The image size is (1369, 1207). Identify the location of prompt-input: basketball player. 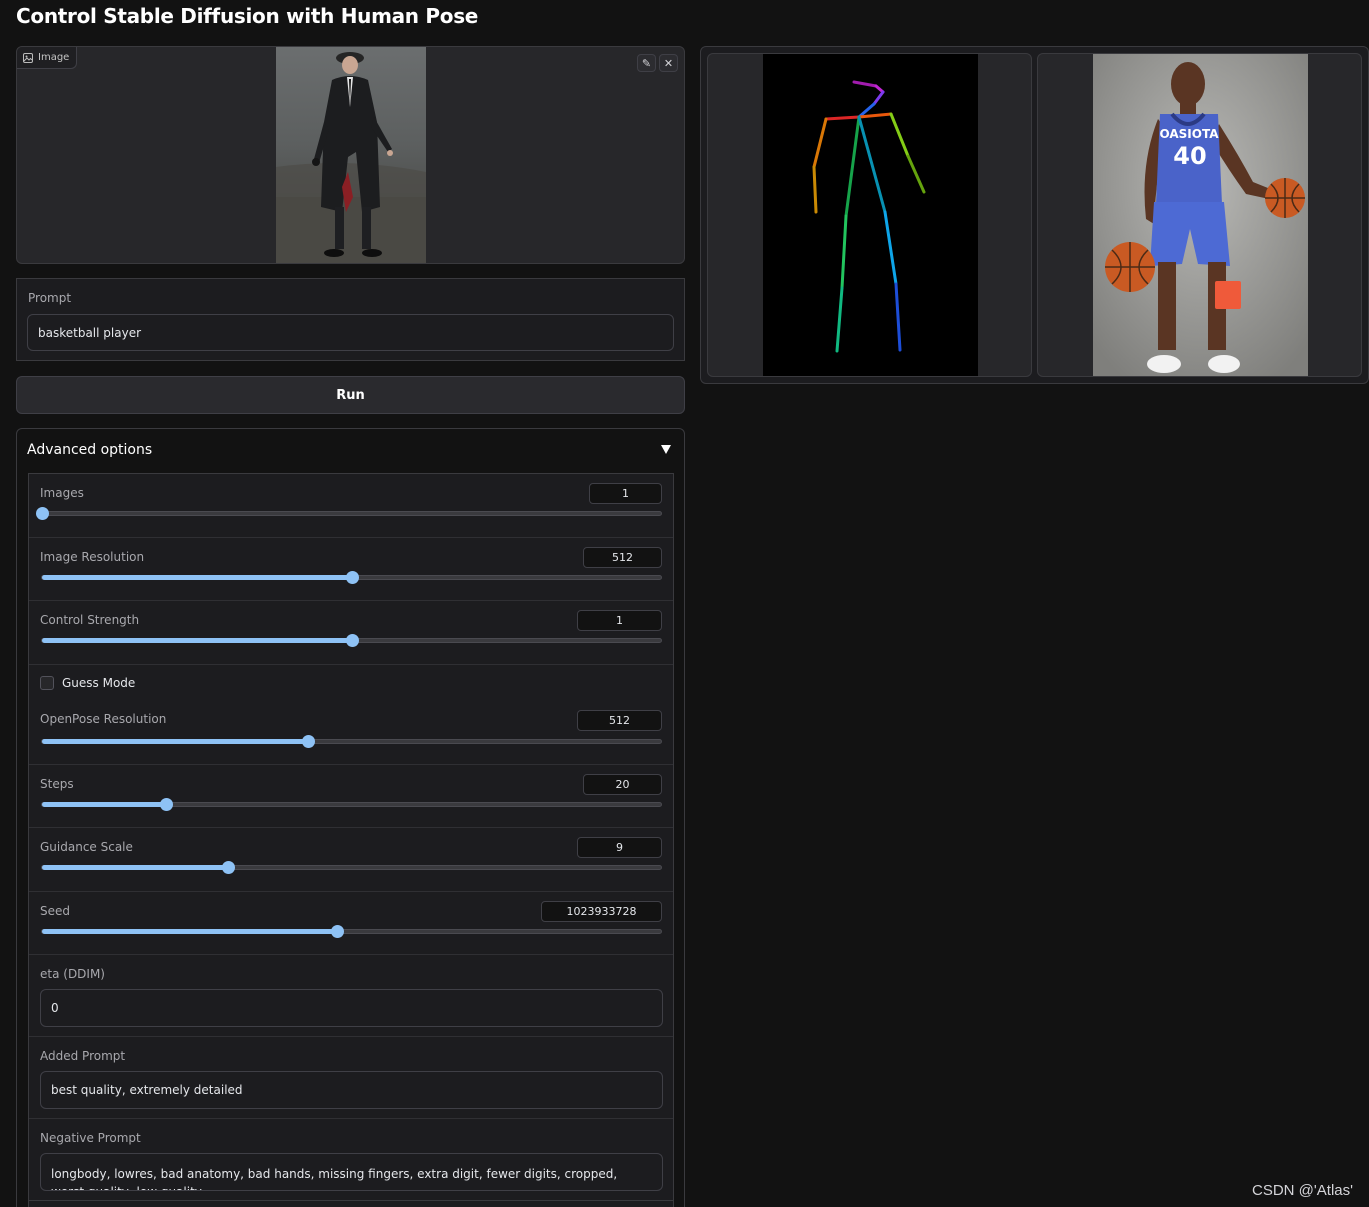
(350, 332).